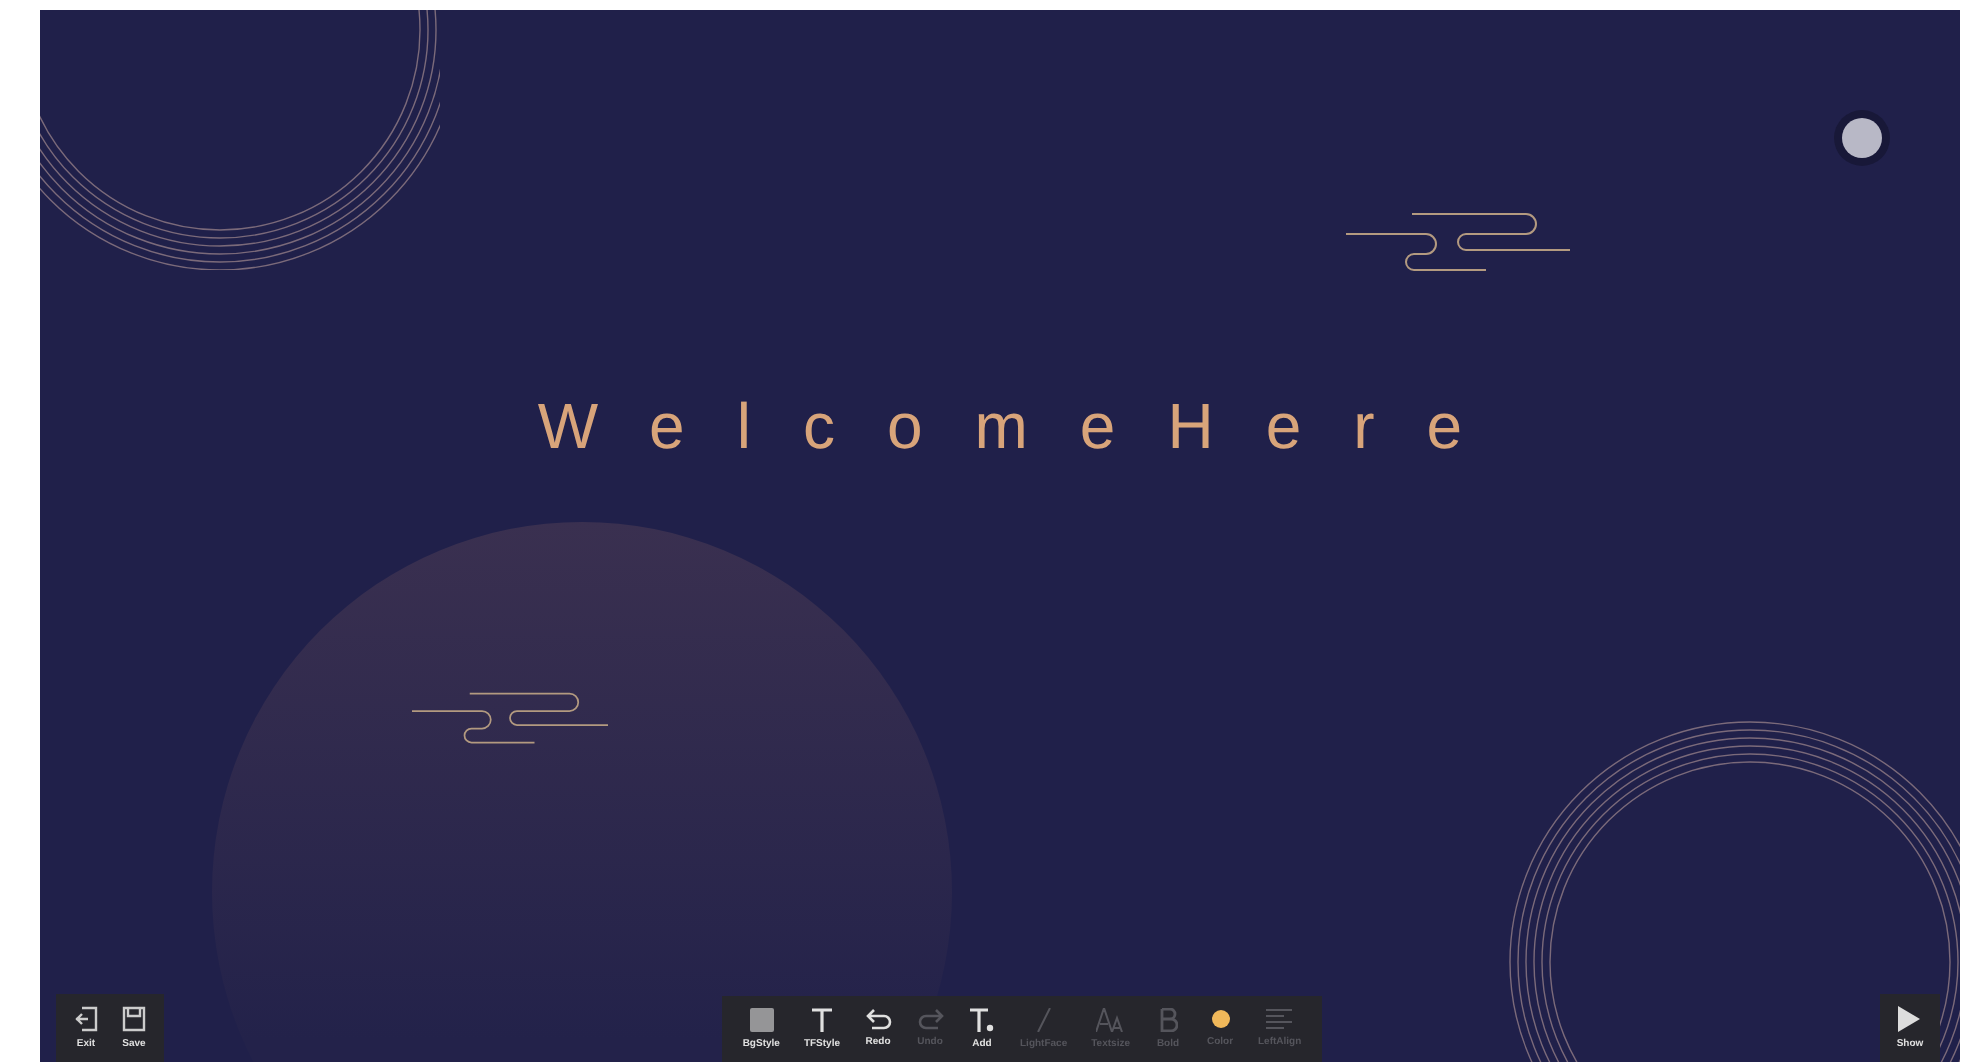 This screenshot has width=1984, height=1062. Describe the element at coordinates (86, 1019) in the screenshot. I see `exit-icon` at that location.